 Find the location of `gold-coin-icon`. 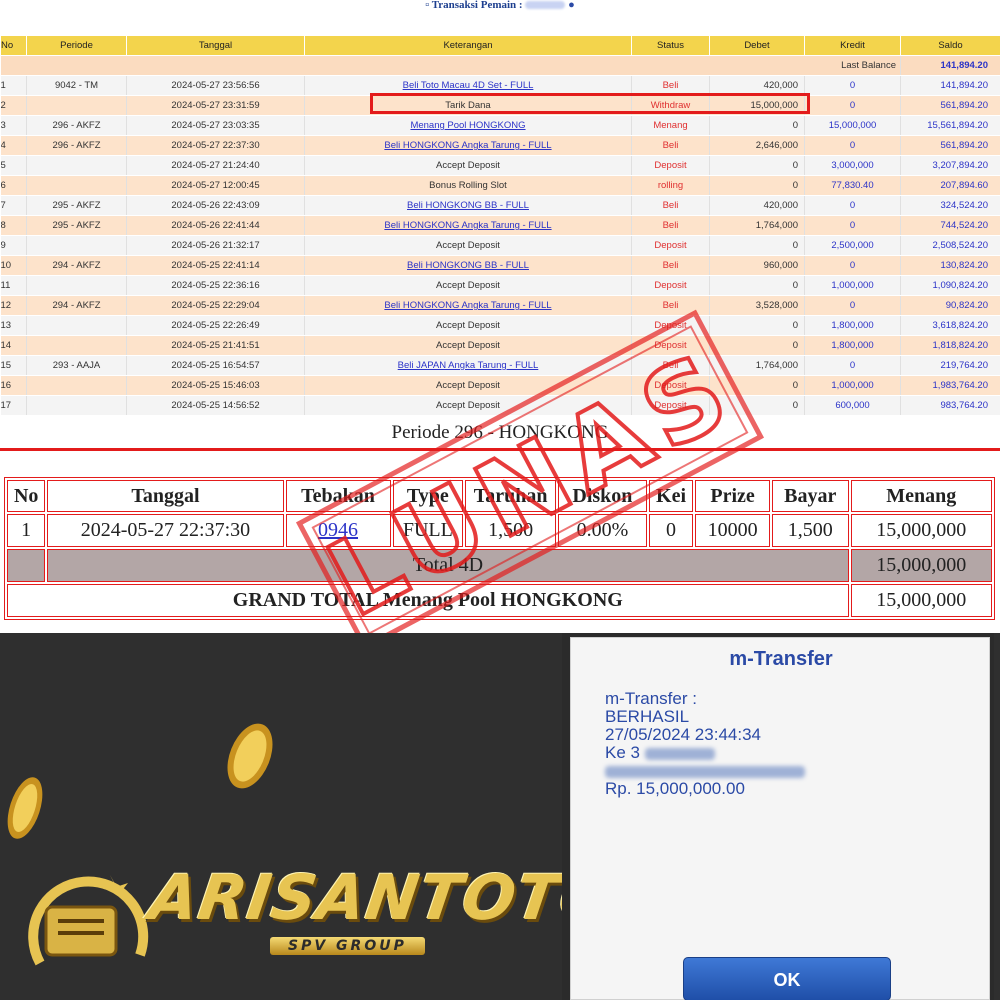

gold-coin-icon is located at coordinates (25, 808).